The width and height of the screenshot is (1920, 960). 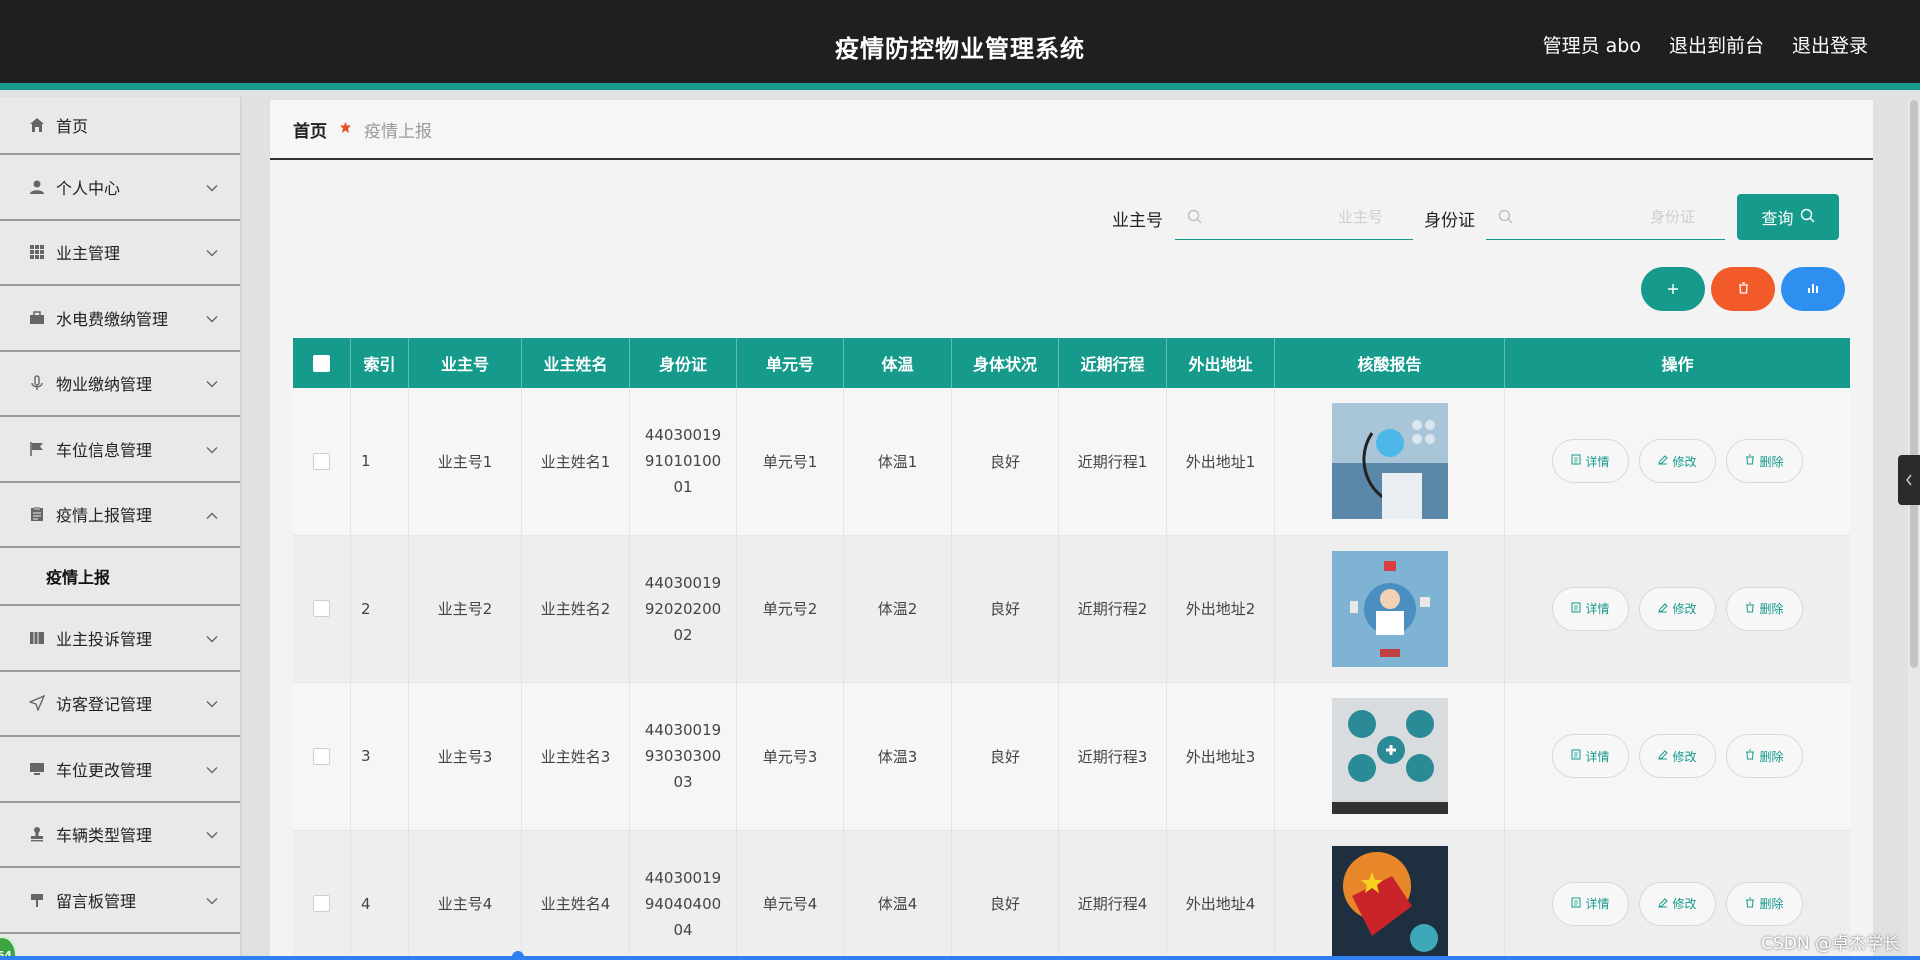 I want to click on logout-link: 退出登录, so click(x=1830, y=44).